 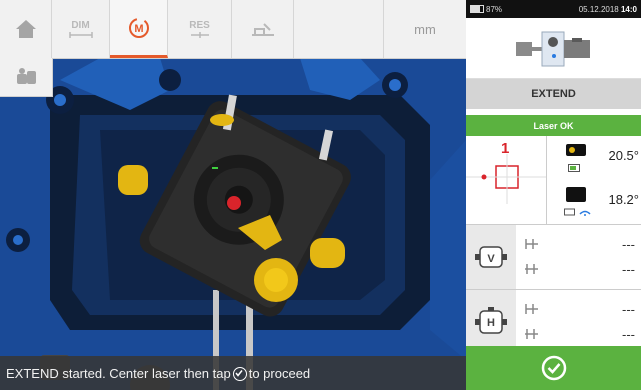 I want to click on results-icon, so click(x=199, y=34).